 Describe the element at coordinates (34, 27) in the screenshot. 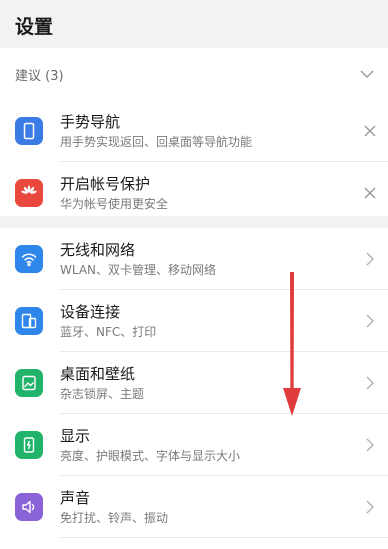

I see `page-title: 设置` at that location.